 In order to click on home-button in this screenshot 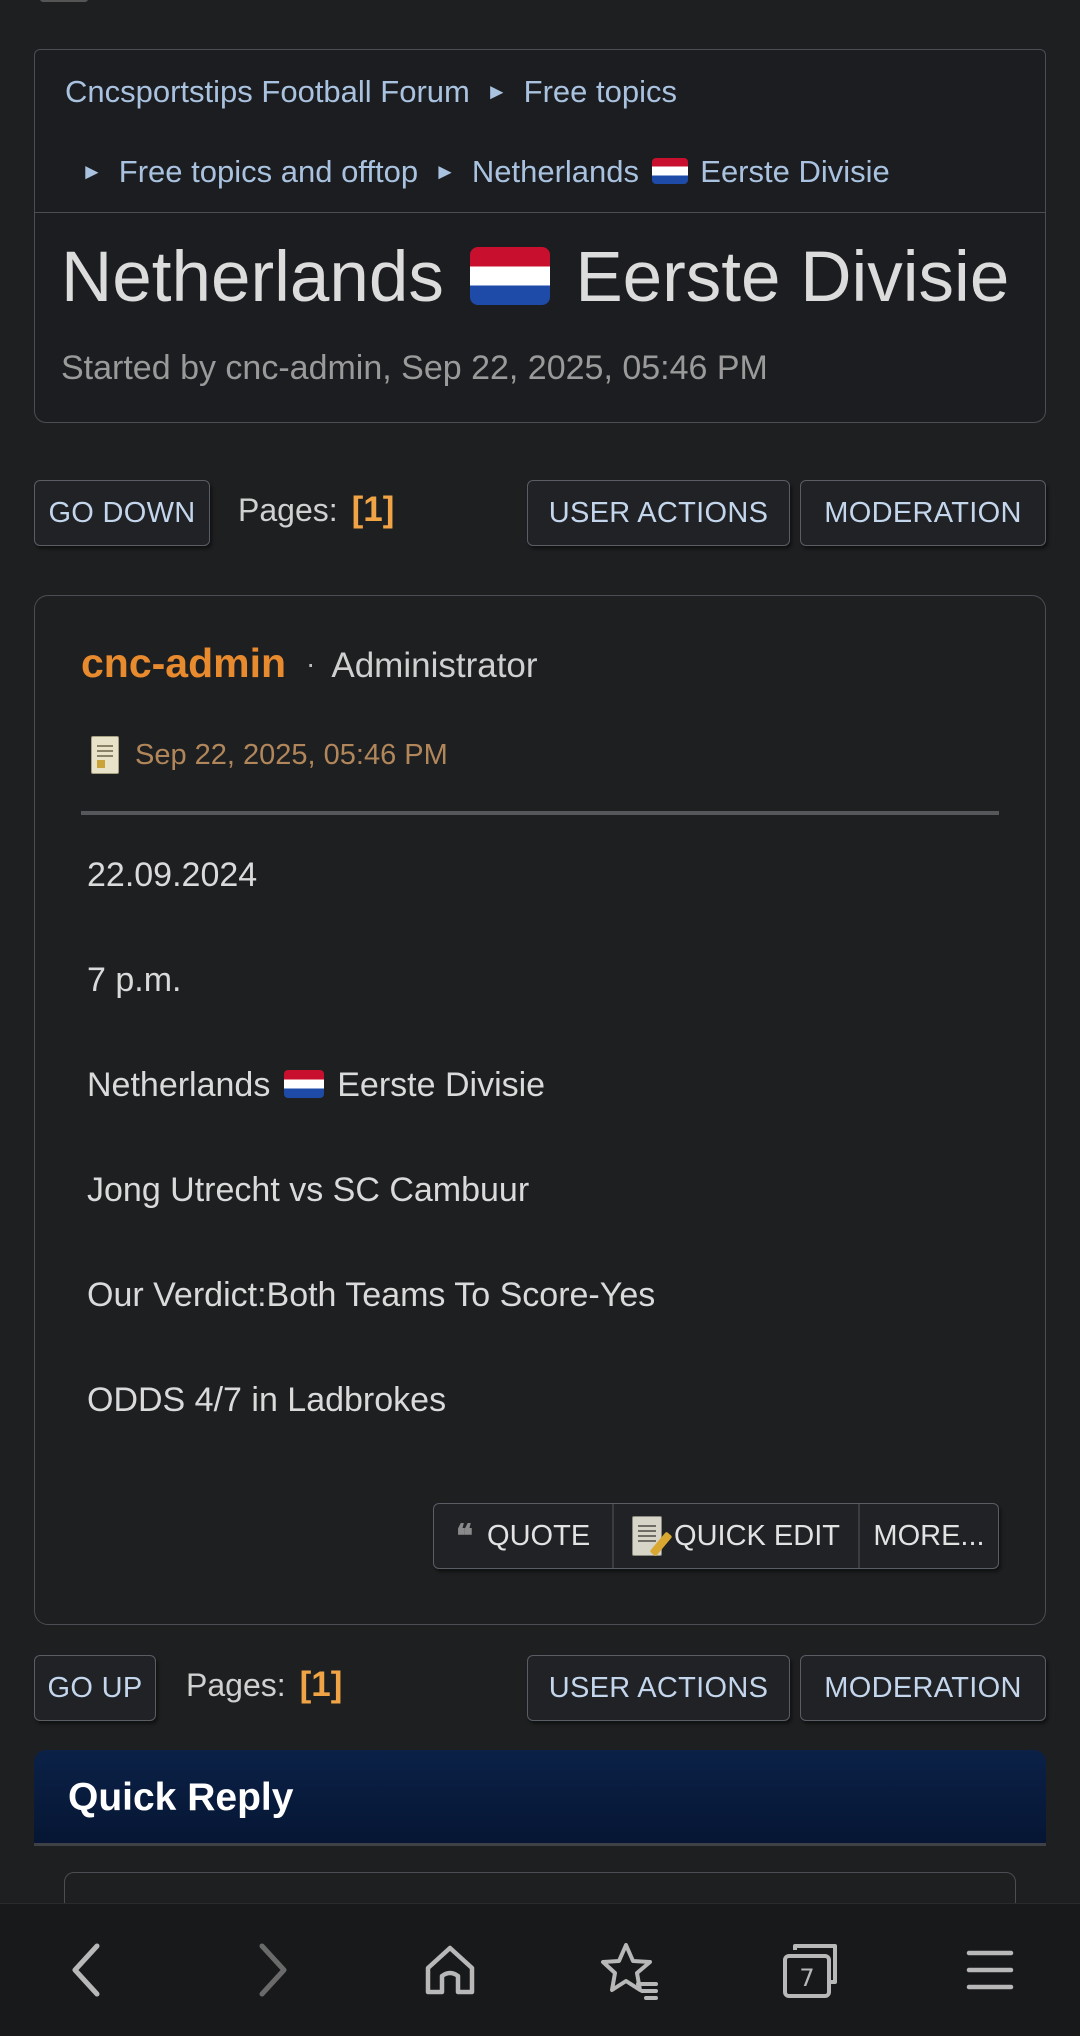, I will do `click(450, 1970)`.